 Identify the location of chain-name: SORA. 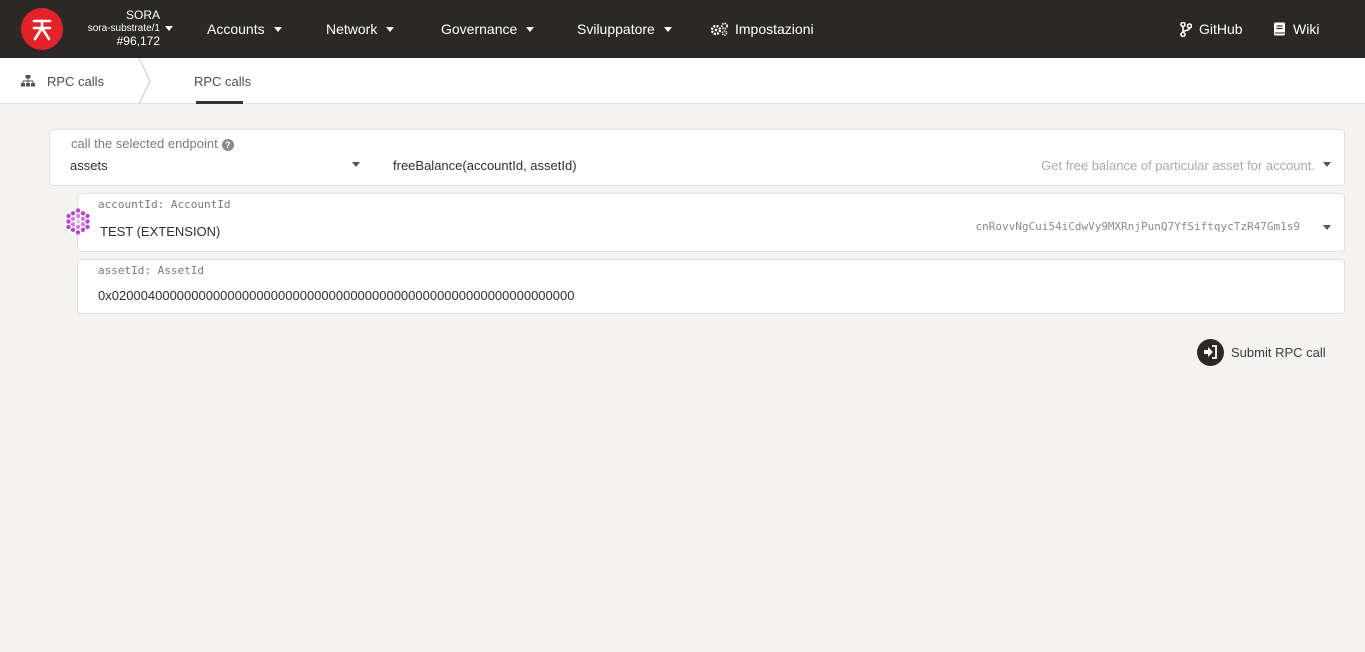
(142, 15).